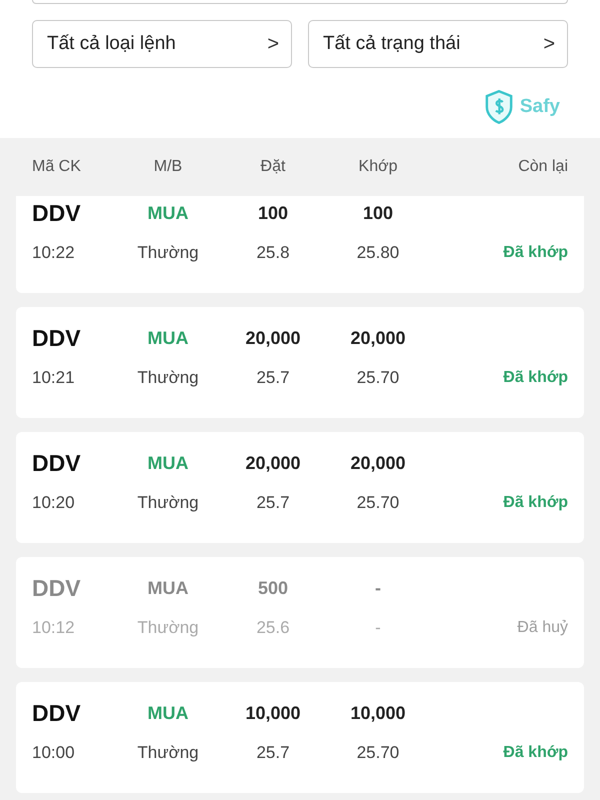  I want to click on filter-dropdown: Tất cả trạng thái >, so click(438, 44).